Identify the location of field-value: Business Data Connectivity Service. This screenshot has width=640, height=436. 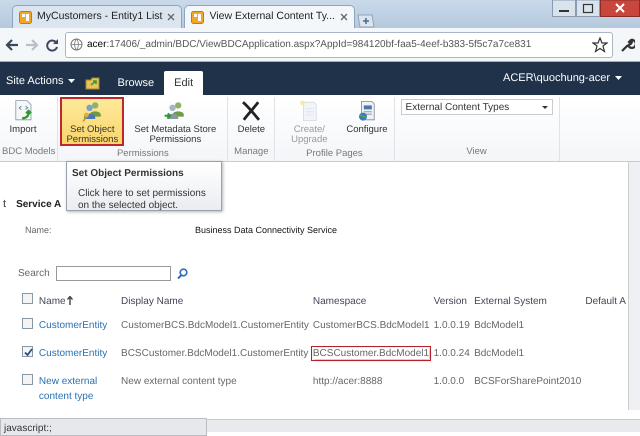
(266, 230).